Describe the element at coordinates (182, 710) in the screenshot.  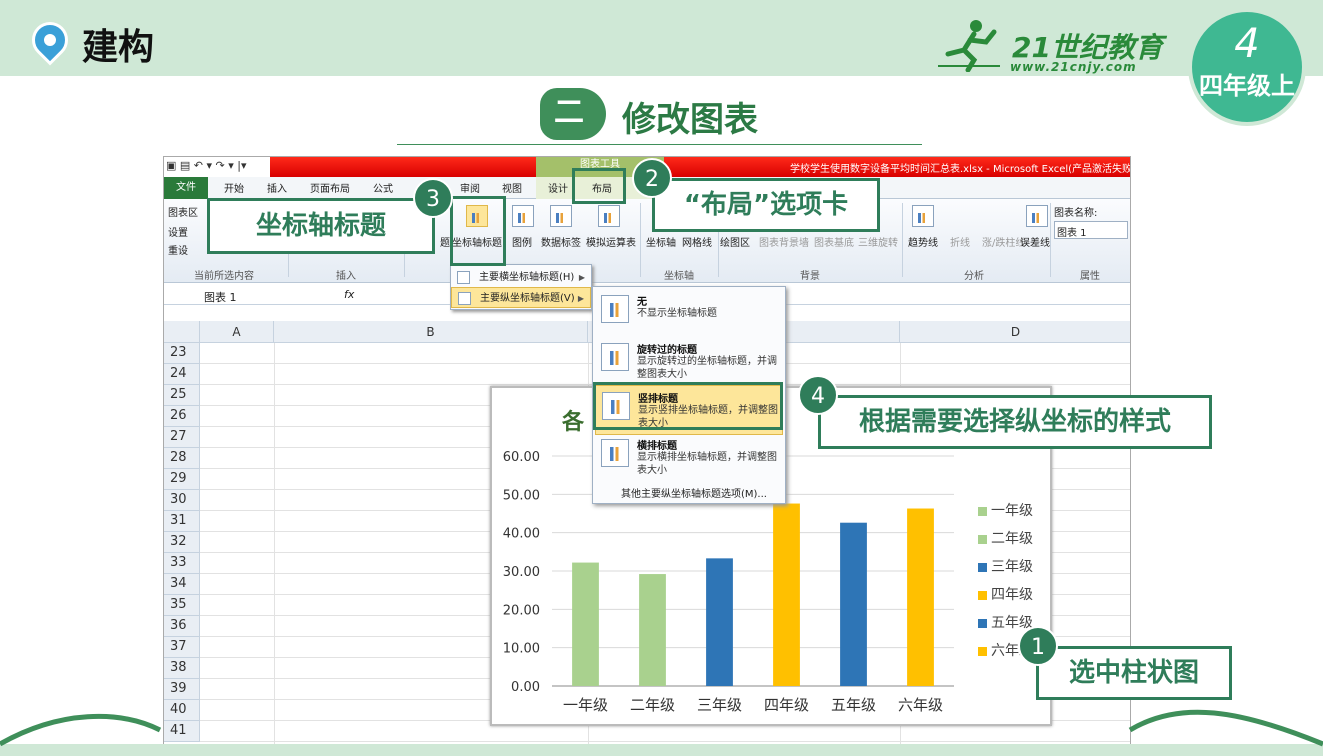
I see `row-header: 40` at that location.